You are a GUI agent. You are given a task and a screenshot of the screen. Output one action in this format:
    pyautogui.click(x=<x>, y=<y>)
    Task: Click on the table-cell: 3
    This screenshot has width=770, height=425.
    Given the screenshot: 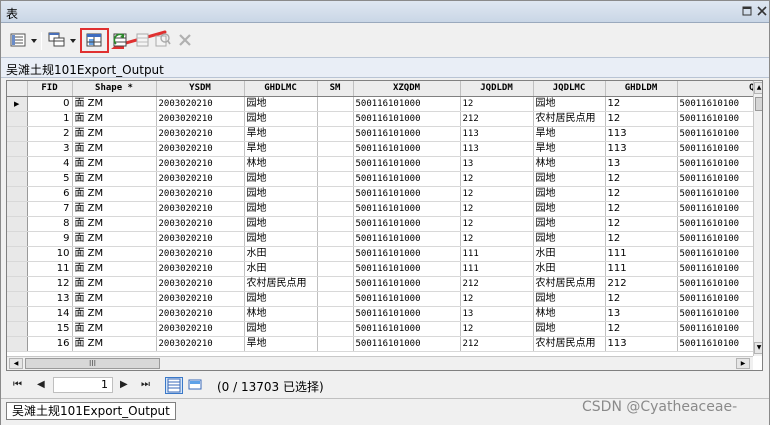 What is the action you would take?
    pyautogui.click(x=50, y=149)
    